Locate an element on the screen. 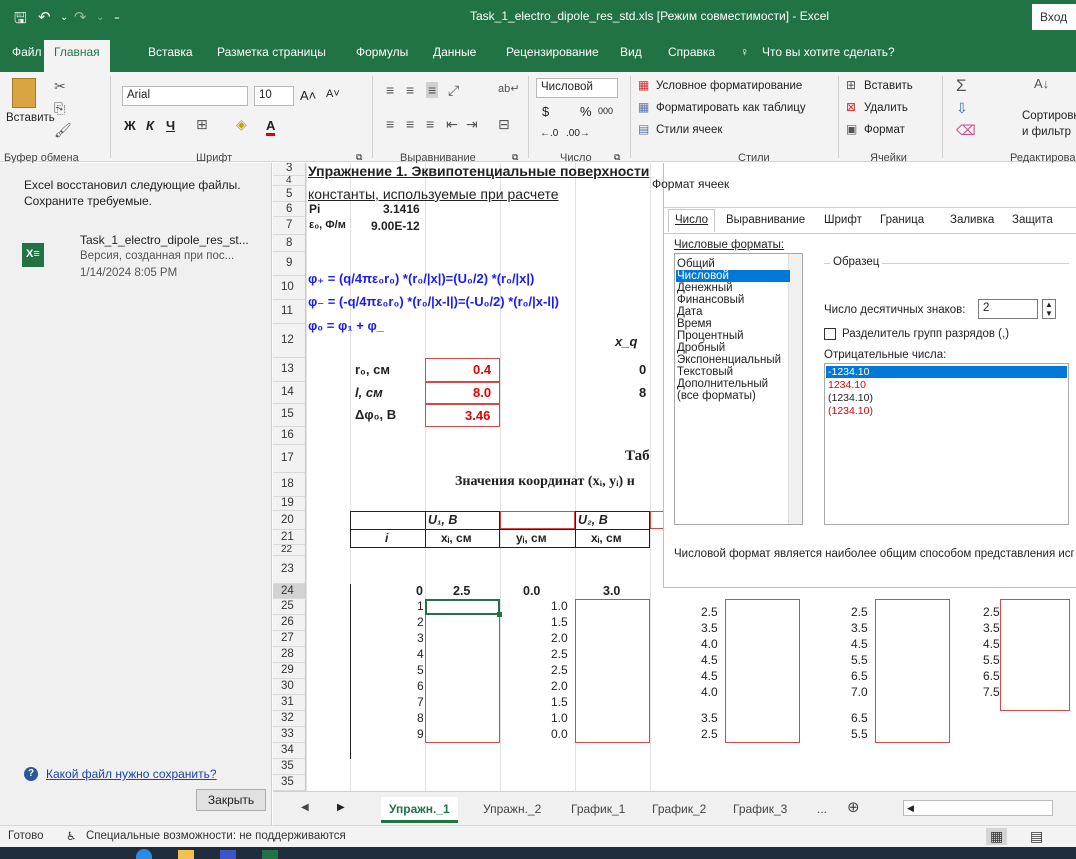 This screenshot has height=859, width=1076. row-header: 12 is located at coordinates (289, 341).